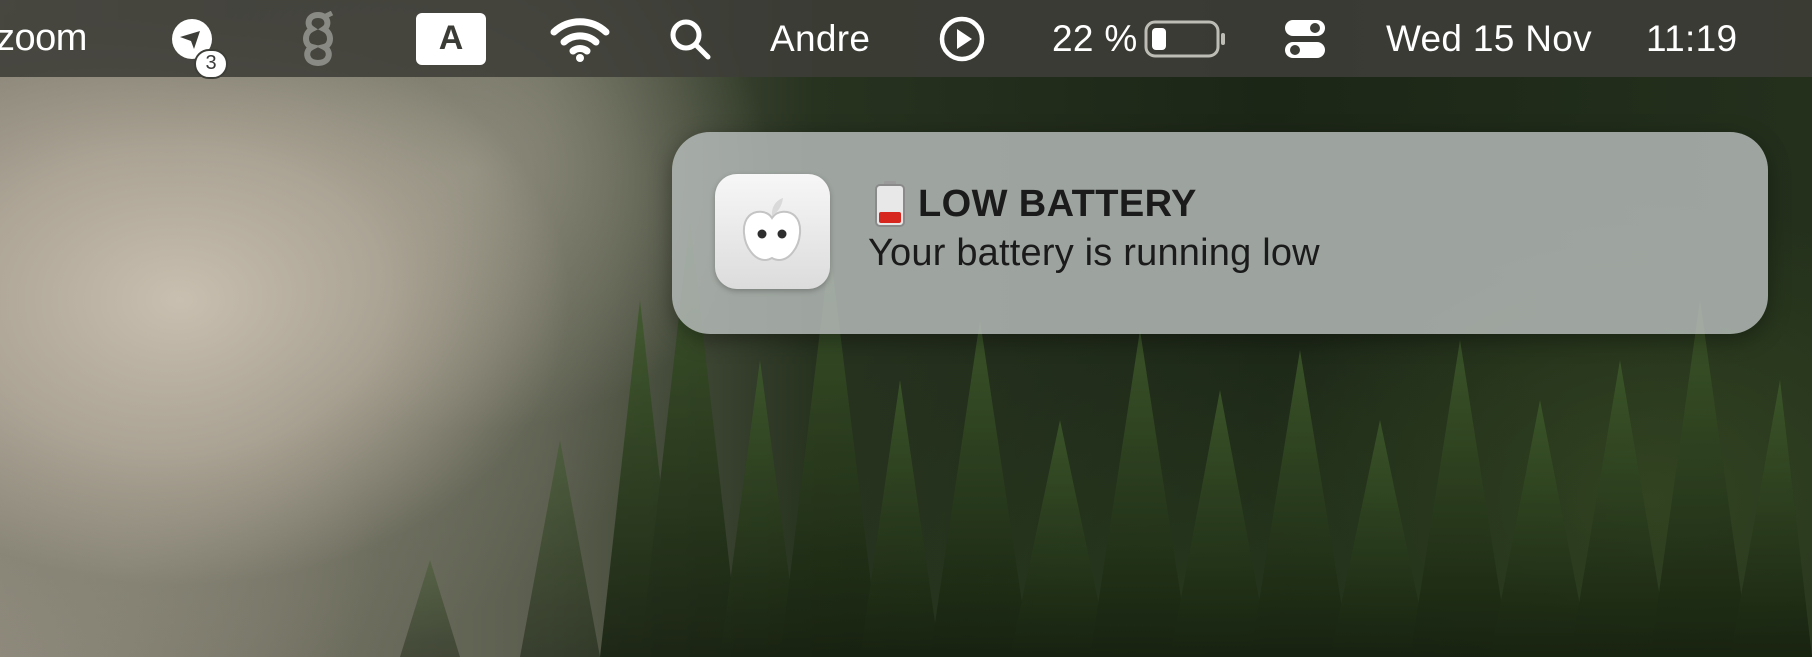 The image size is (1812, 657). I want to click on menu-bar: zoom 3 A Andre 22 % Wed 15 Nov 11:19, so click(906, 39).